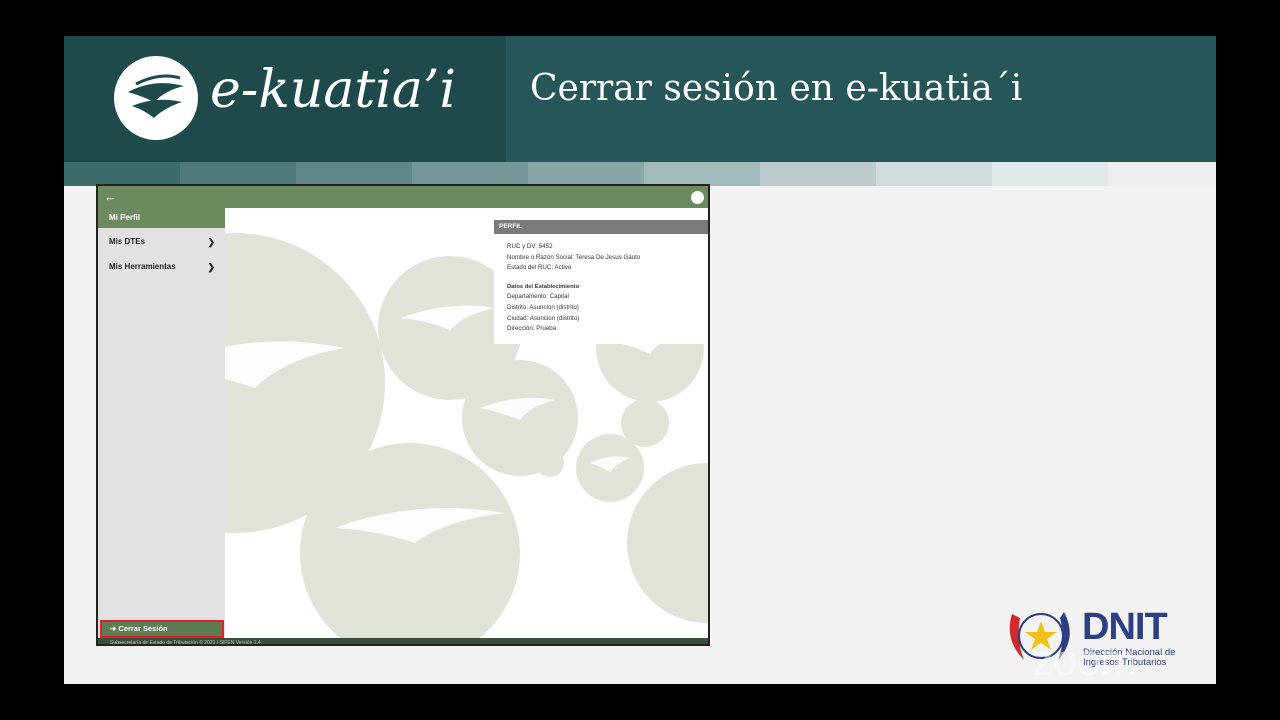 The image size is (1280, 720). Describe the element at coordinates (110, 197) in the screenshot. I see `arrow-left-icon: ←` at that location.